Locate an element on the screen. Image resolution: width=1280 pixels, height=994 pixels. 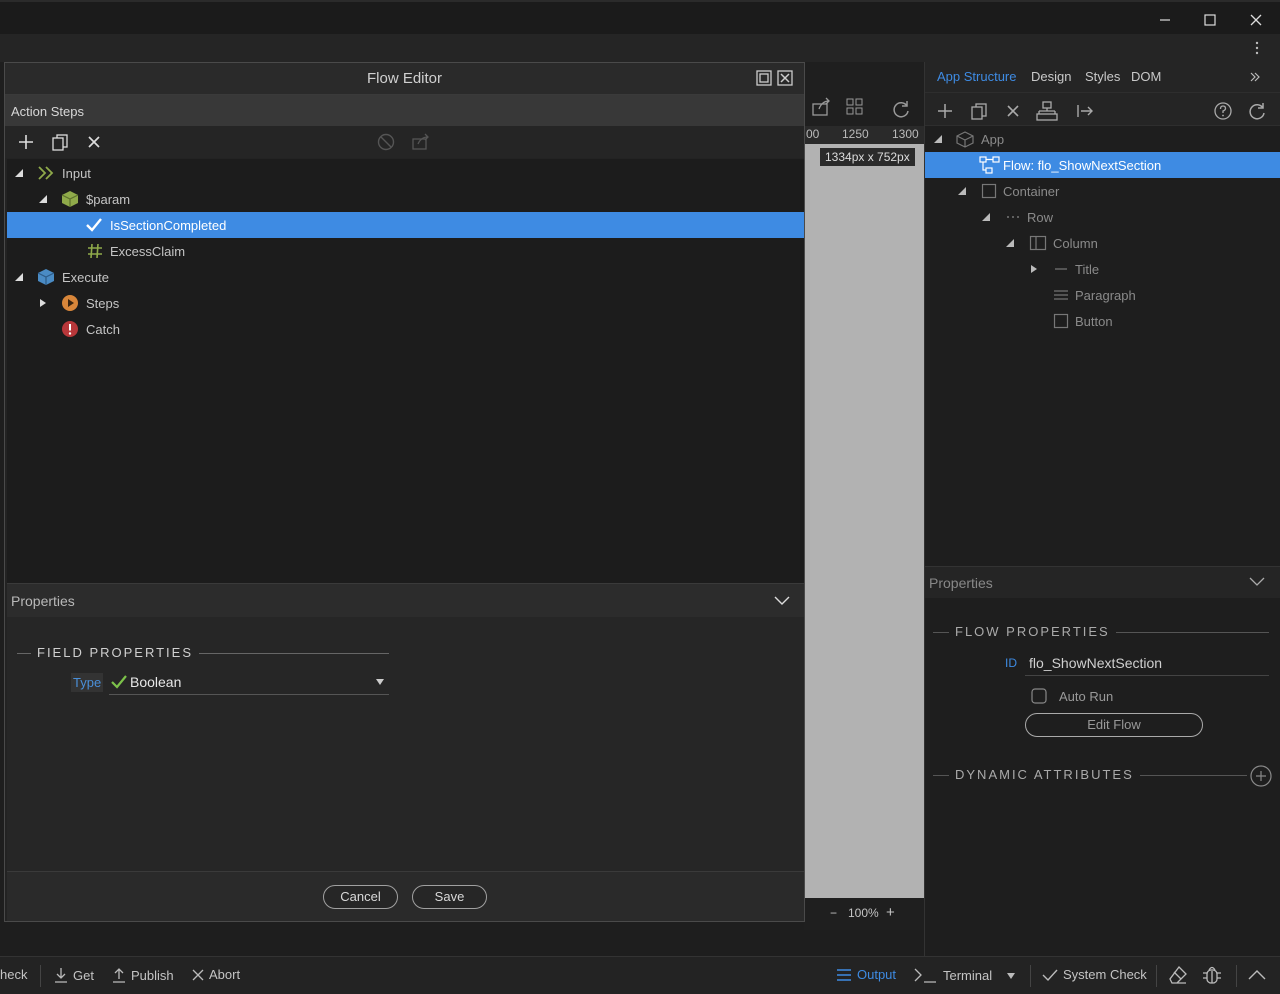
system-check-button: System Check is located at coordinates (1094, 974).